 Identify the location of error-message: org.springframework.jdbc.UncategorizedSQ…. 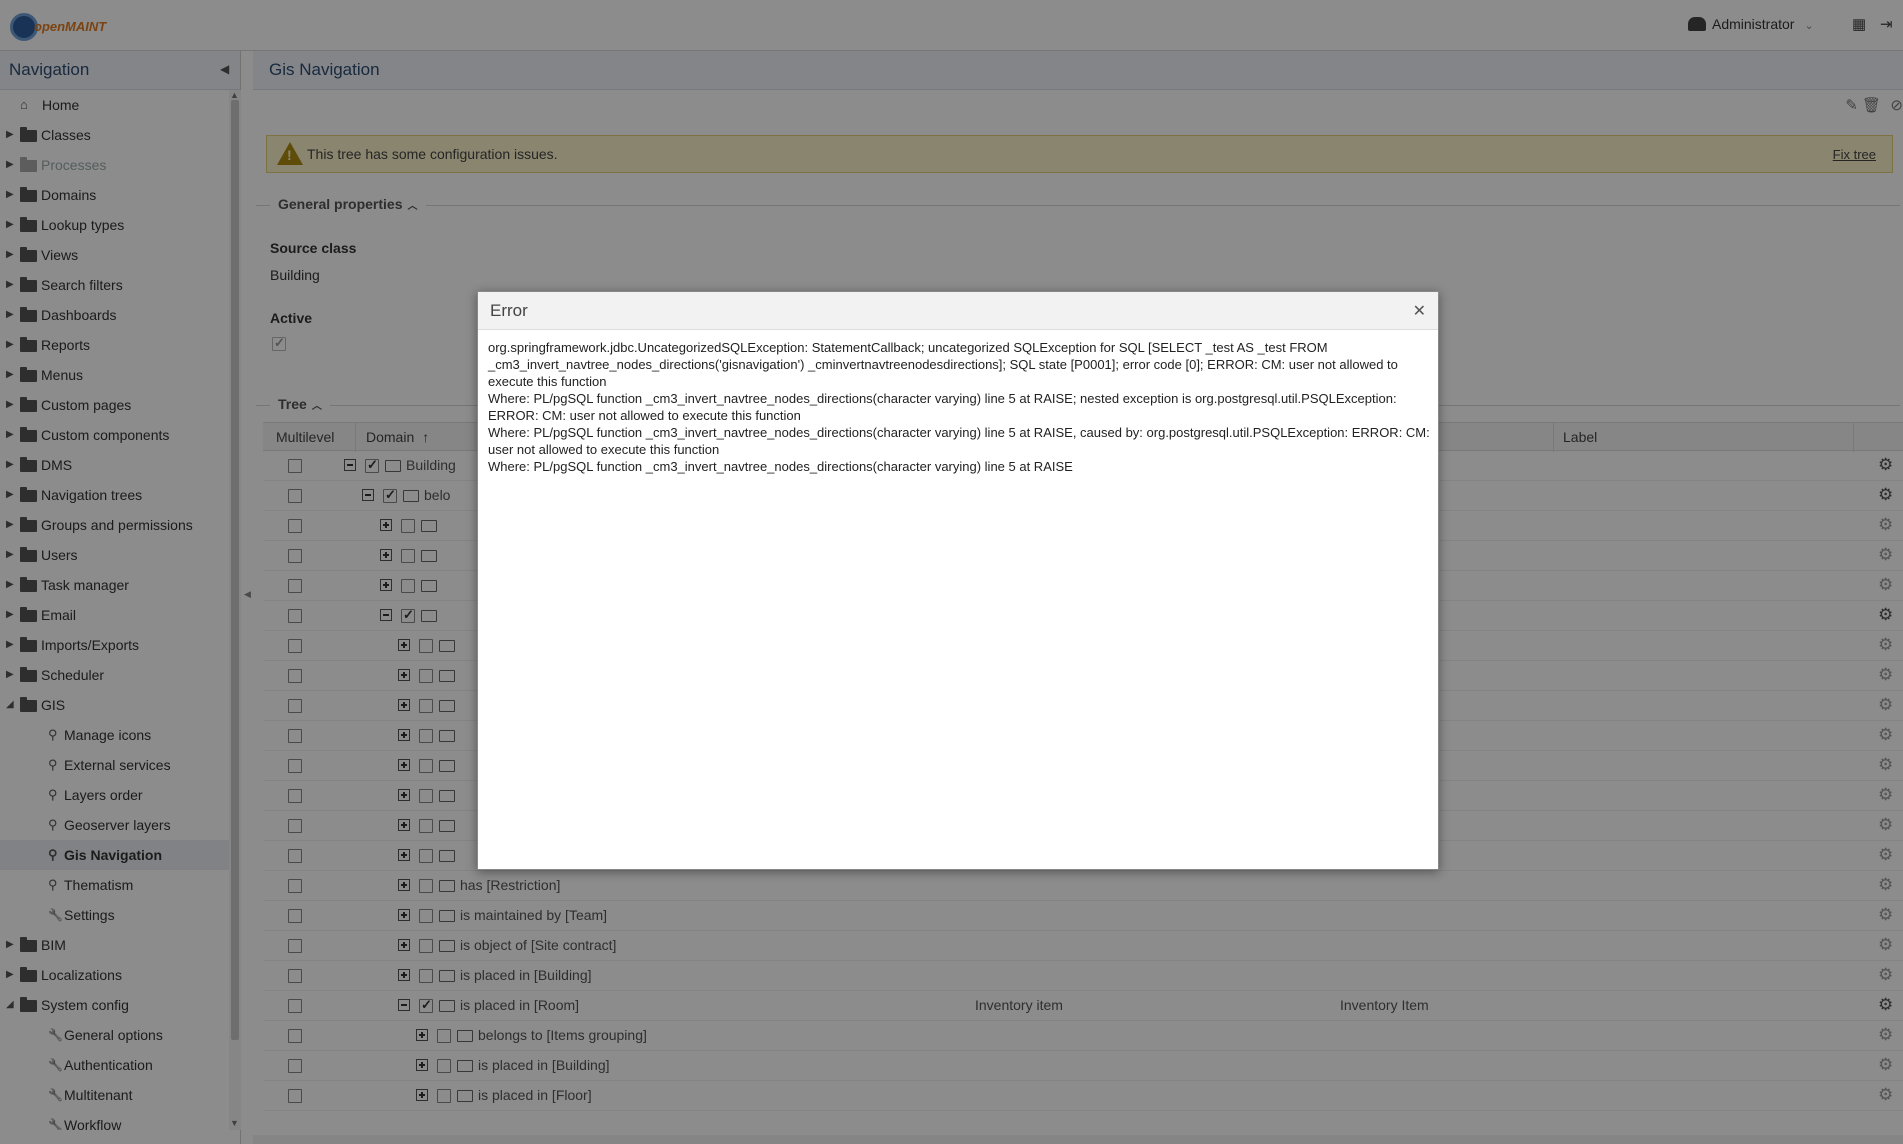
(960, 407).